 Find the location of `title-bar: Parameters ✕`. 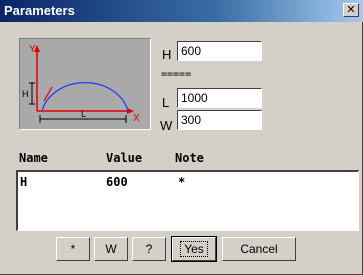

title-bar: Parameters ✕ is located at coordinates (181, 11).